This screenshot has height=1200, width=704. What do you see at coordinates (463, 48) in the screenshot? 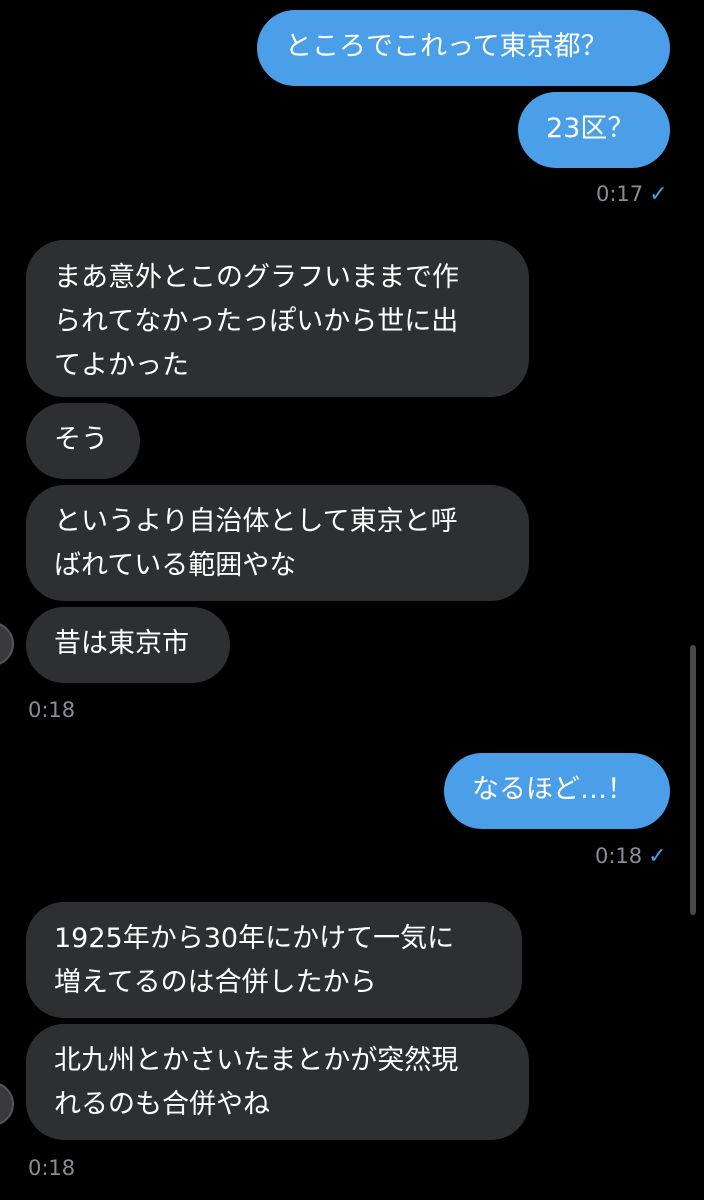
I see `sent-message-bubble: ところでこれって東京都？` at bounding box center [463, 48].